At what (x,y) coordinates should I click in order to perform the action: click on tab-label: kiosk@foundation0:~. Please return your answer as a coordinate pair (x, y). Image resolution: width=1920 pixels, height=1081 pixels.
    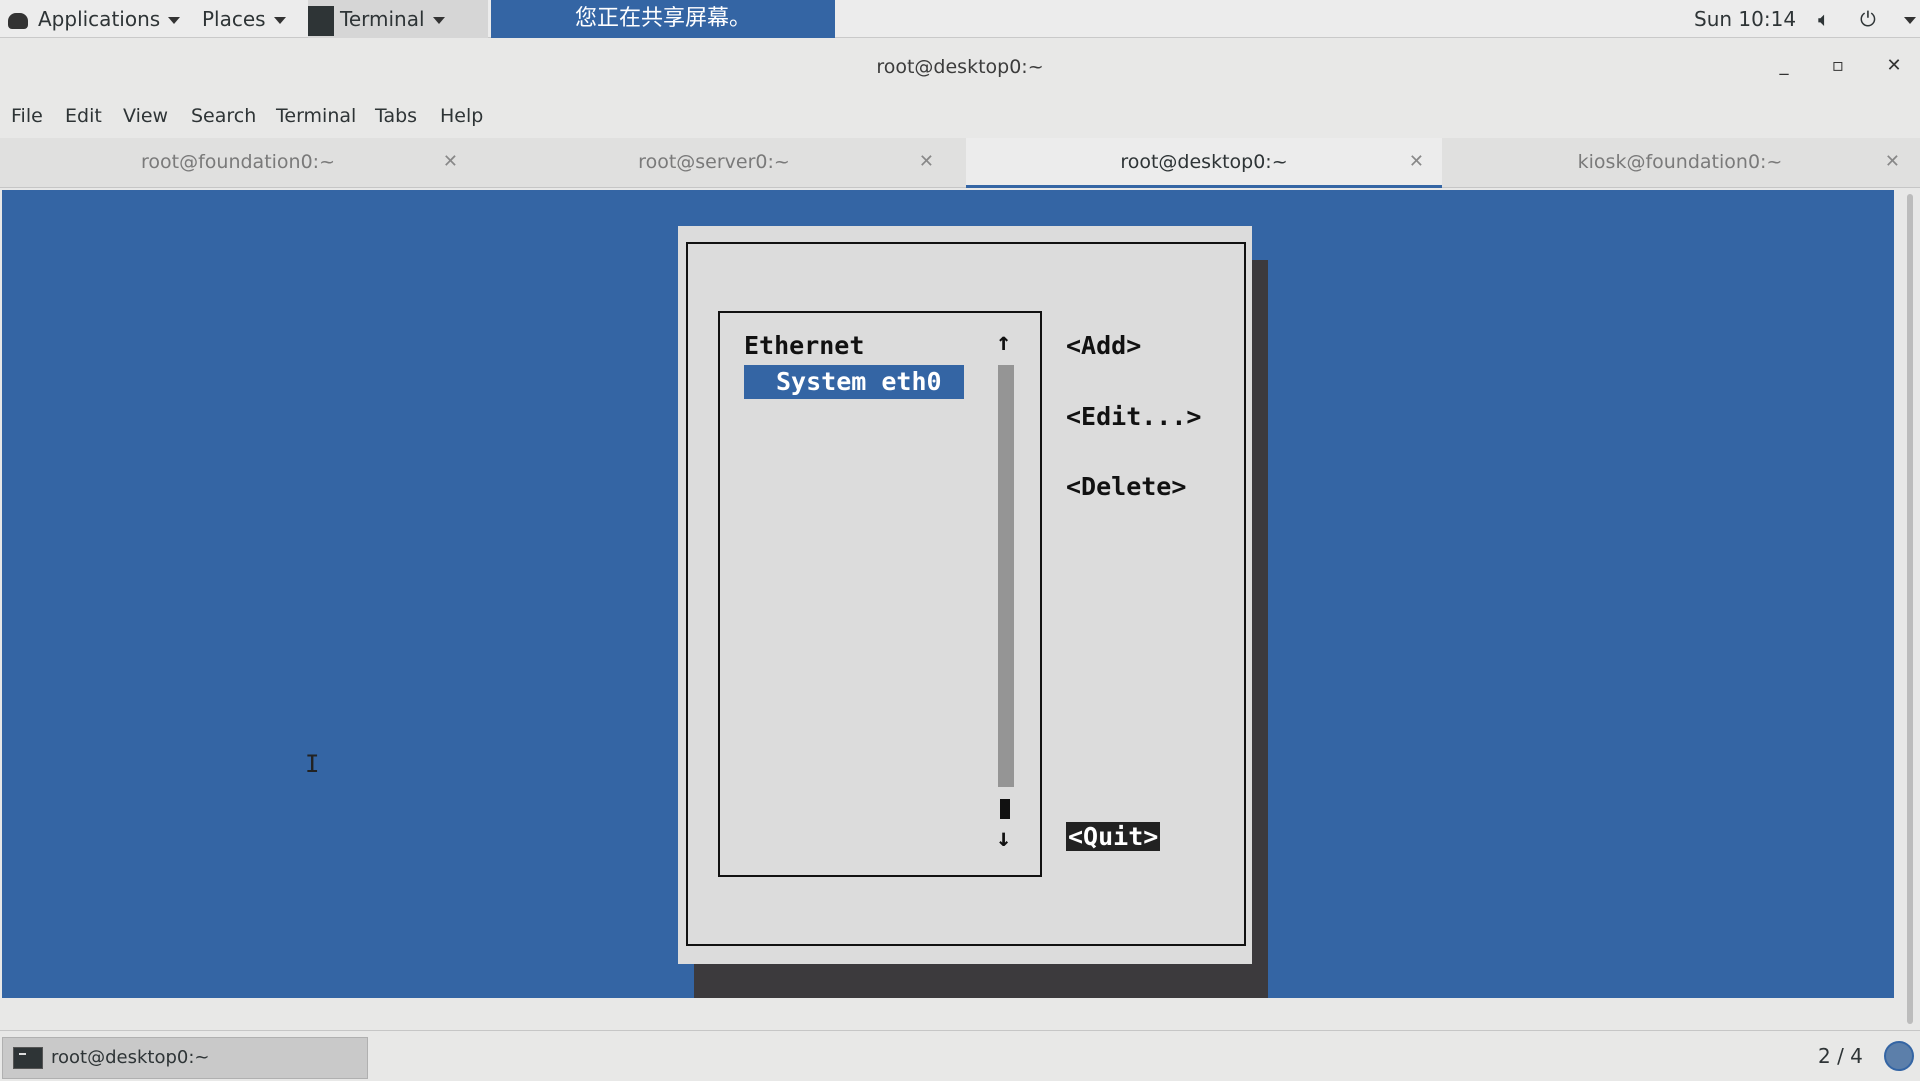
    Looking at the image, I should click on (1680, 162).